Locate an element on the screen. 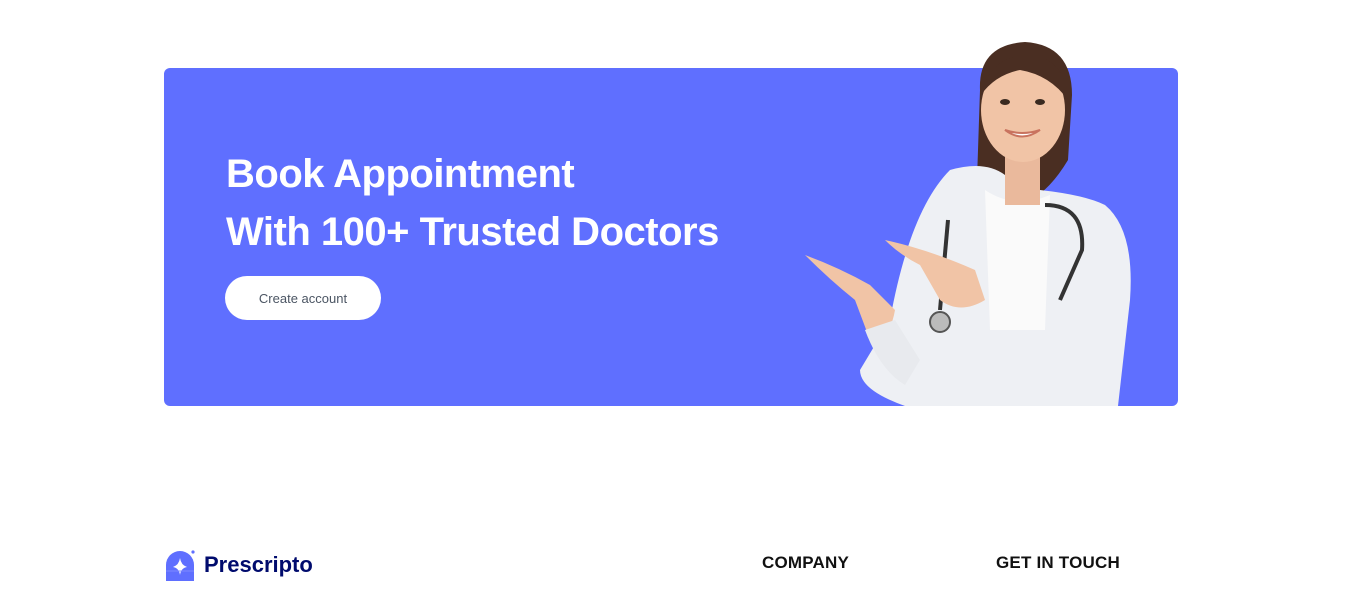 Image resolution: width=1345 pixels, height=591 pixels. logo-icon is located at coordinates (180, 565).